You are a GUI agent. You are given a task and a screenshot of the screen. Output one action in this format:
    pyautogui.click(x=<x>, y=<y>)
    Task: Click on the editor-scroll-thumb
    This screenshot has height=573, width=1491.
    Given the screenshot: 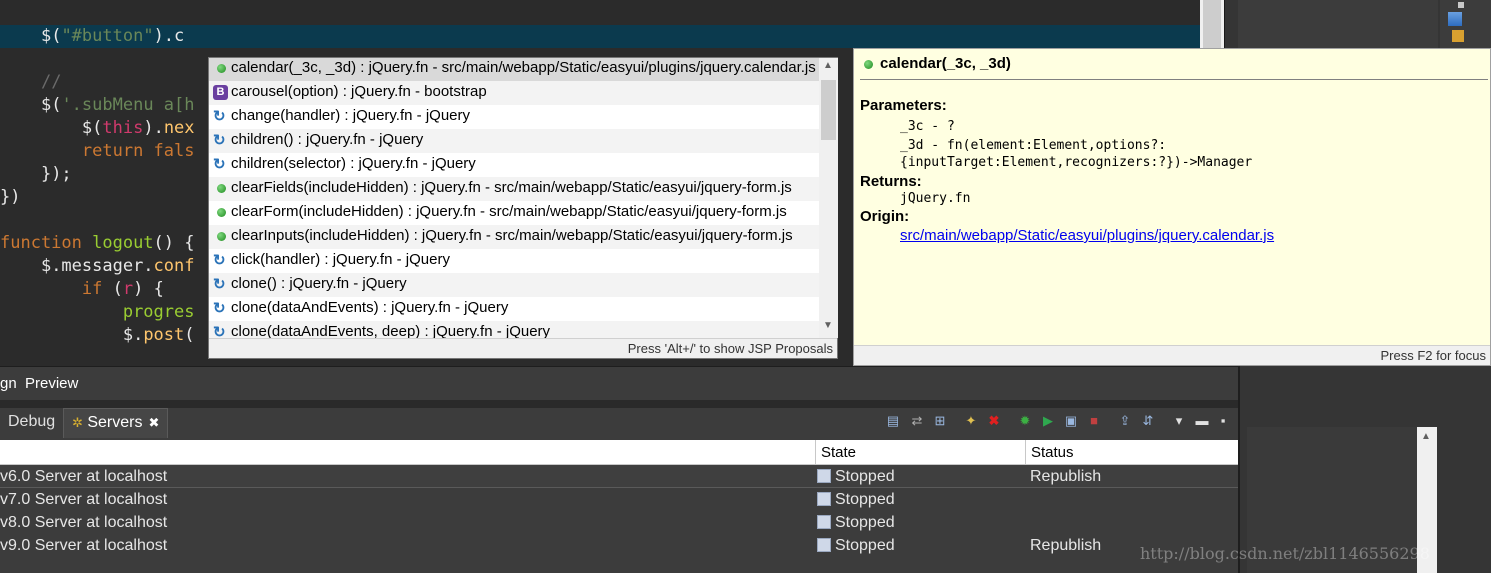 What is the action you would take?
    pyautogui.click(x=1212, y=24)
    